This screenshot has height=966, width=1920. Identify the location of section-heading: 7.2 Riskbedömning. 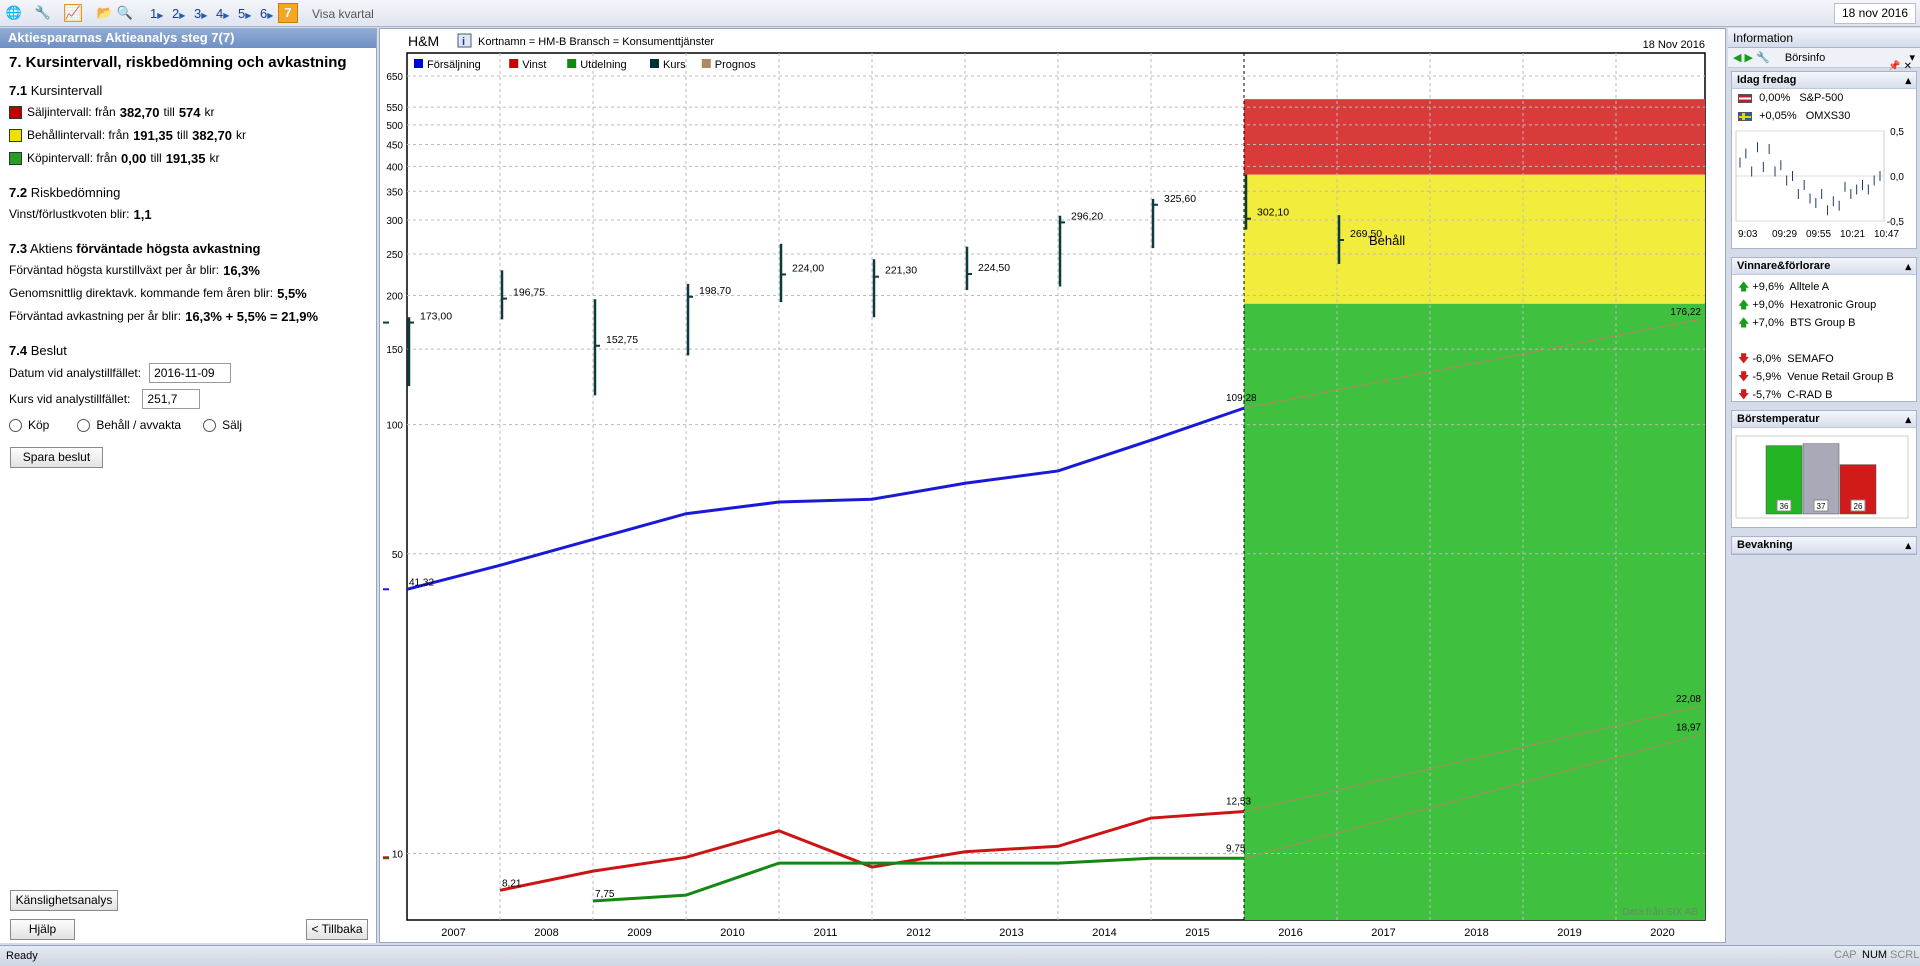
(188, 192).